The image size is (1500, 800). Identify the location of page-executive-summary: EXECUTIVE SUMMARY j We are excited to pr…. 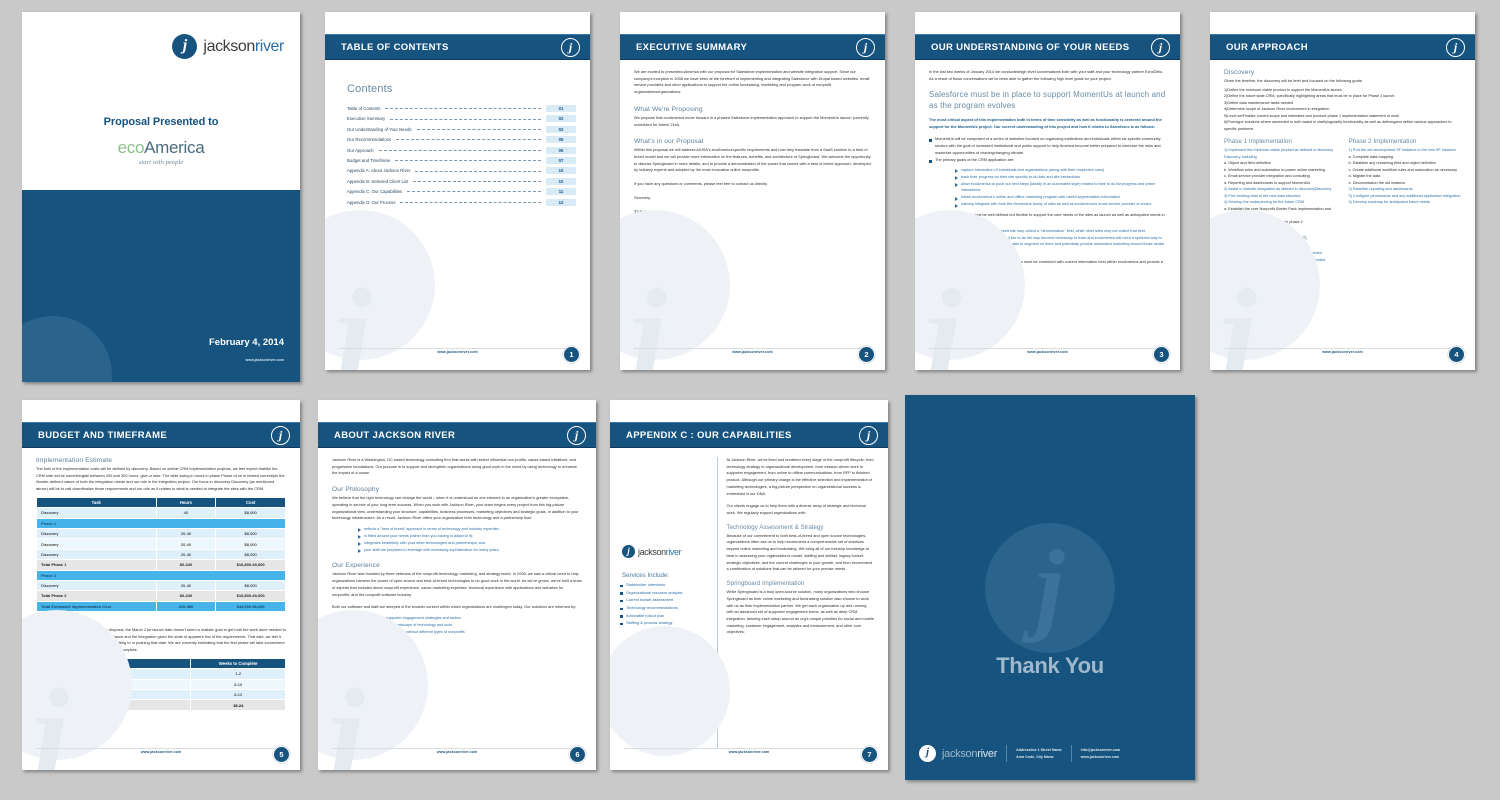
(752, 191).